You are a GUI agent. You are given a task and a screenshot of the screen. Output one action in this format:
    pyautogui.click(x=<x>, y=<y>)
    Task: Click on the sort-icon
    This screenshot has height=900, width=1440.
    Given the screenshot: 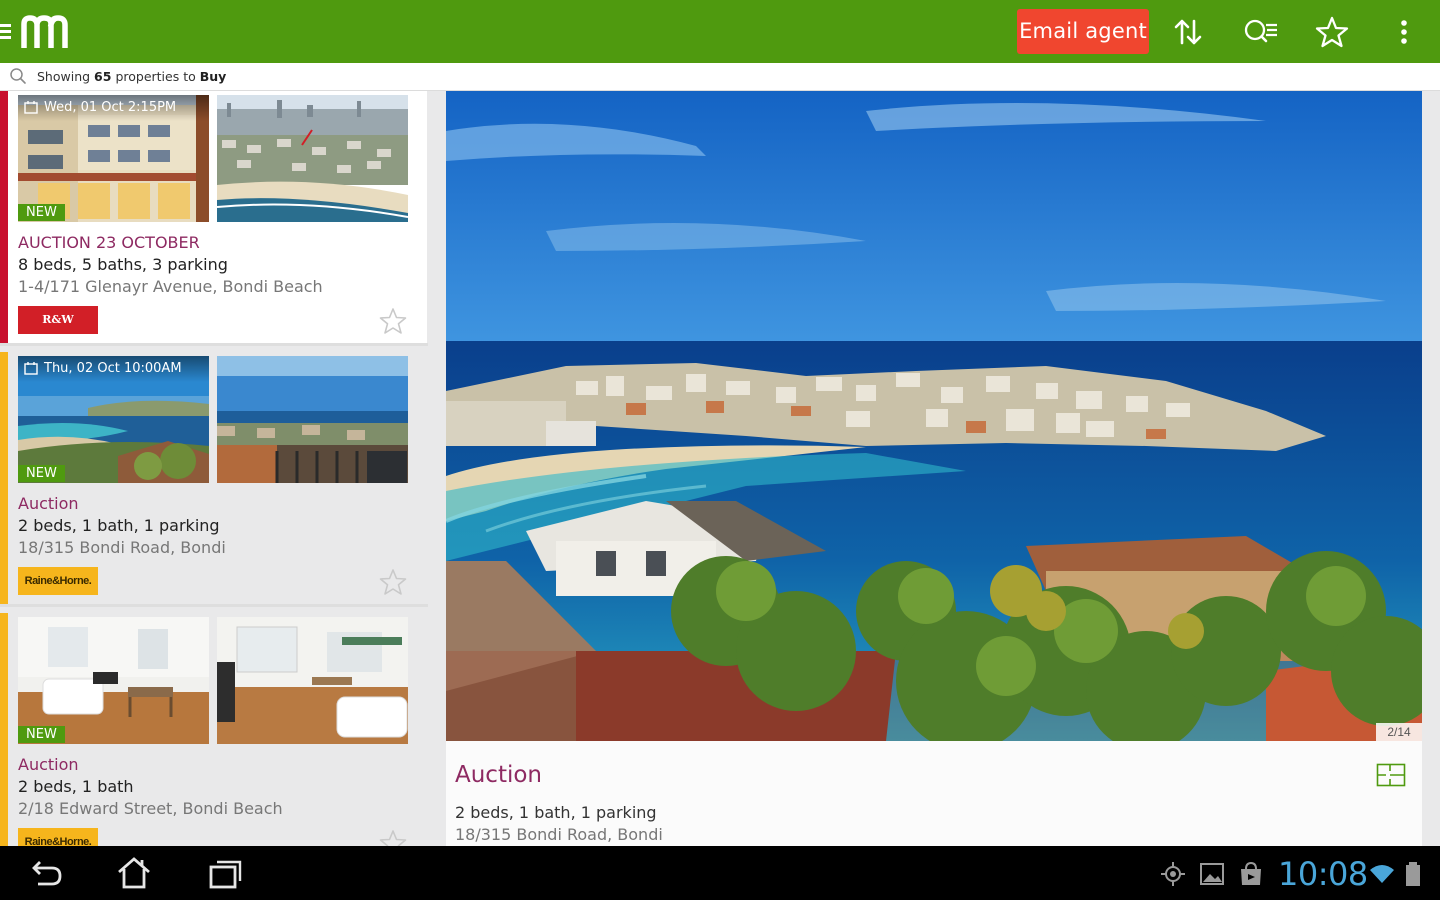 What is the action you would take?
    pyautogui.click(x=1188, y=32)
    